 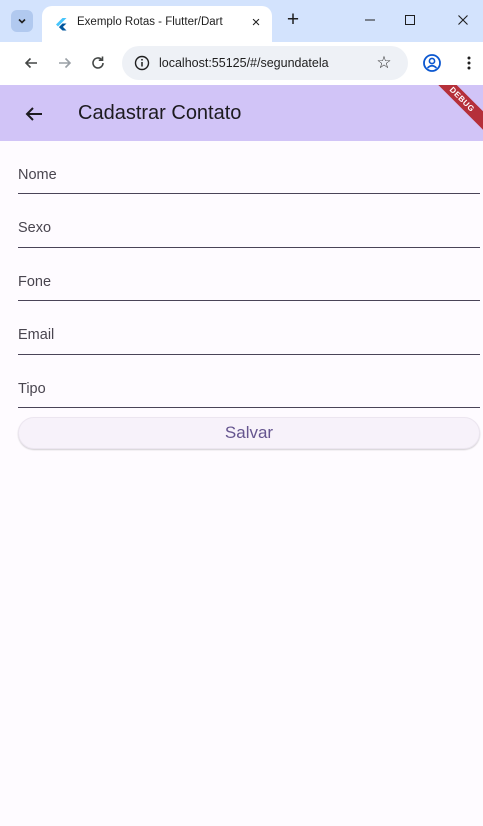 What do you see at coordinates (249, 221) in the screenshot?
I see `gender-field: Sexo` at bounding box center [249, 221].